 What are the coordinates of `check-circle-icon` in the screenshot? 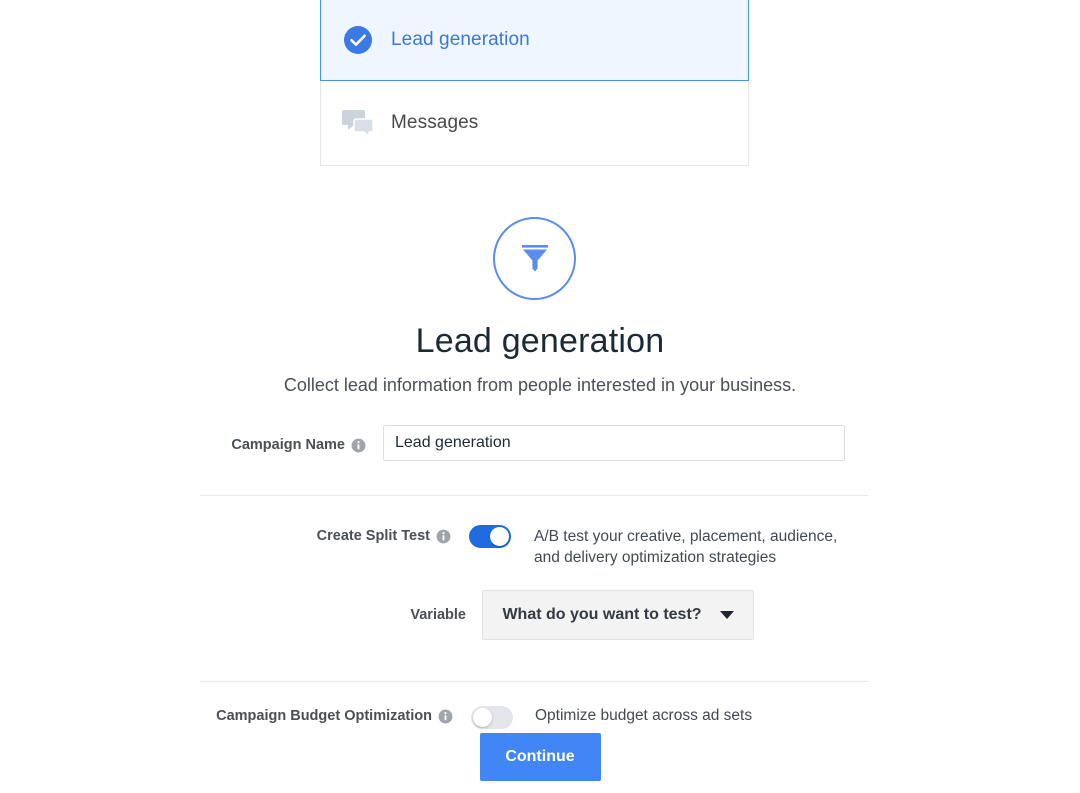 It's located at (358, 40).